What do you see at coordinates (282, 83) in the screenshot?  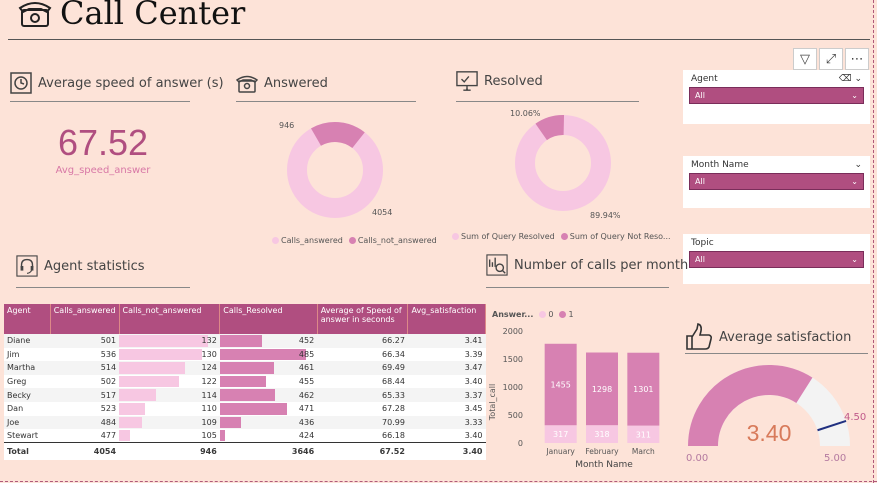 I see `answered-header: Answered` at bounding box center [282, 83].